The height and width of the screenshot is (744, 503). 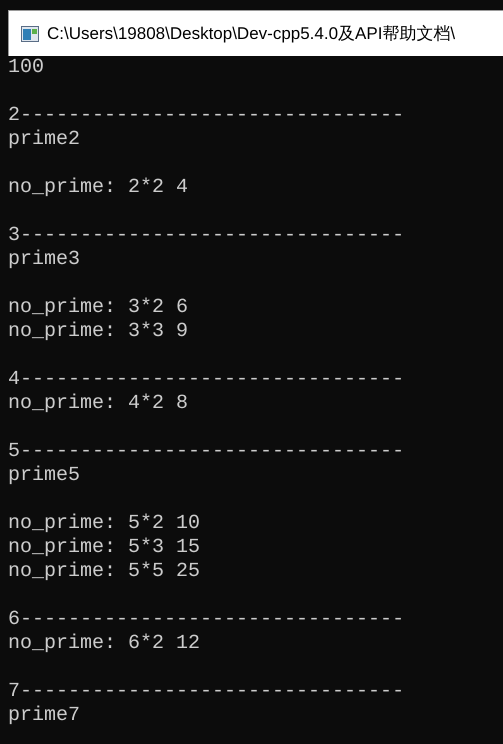 I want to click on console-line: prime7, so click(x=45, y=716).